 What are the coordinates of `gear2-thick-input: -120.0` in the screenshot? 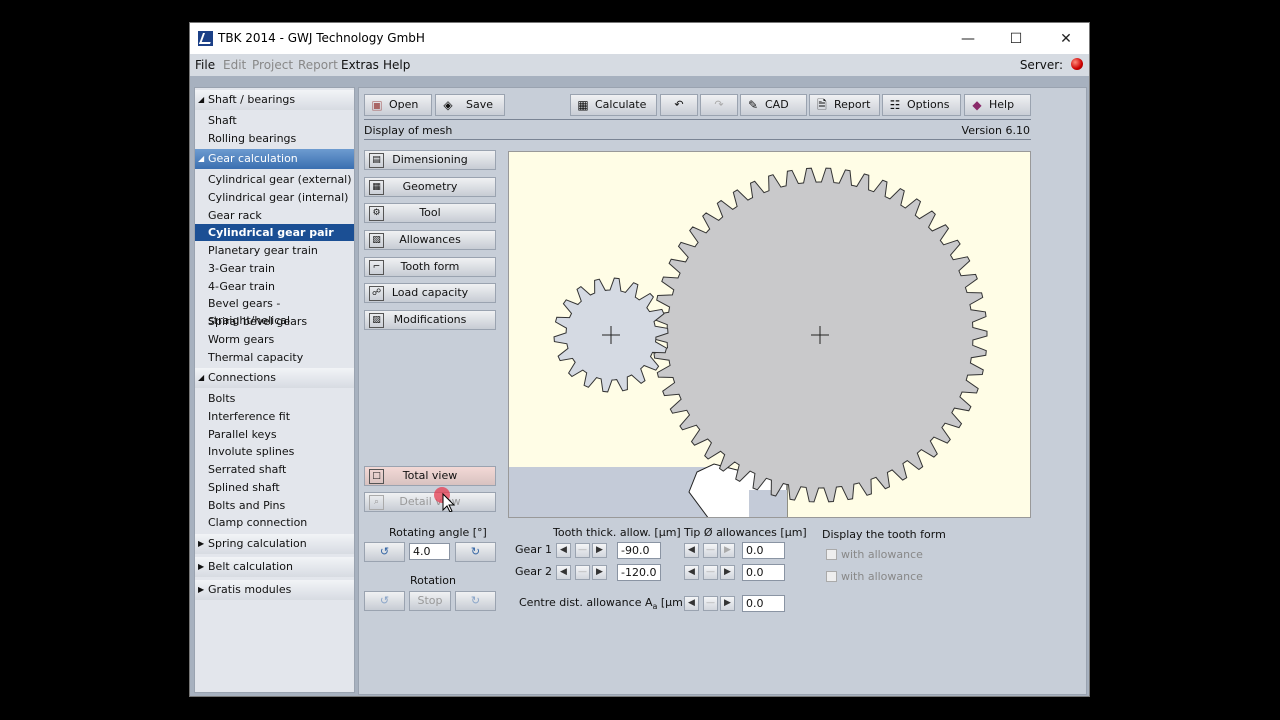 It's located at (639, 572).